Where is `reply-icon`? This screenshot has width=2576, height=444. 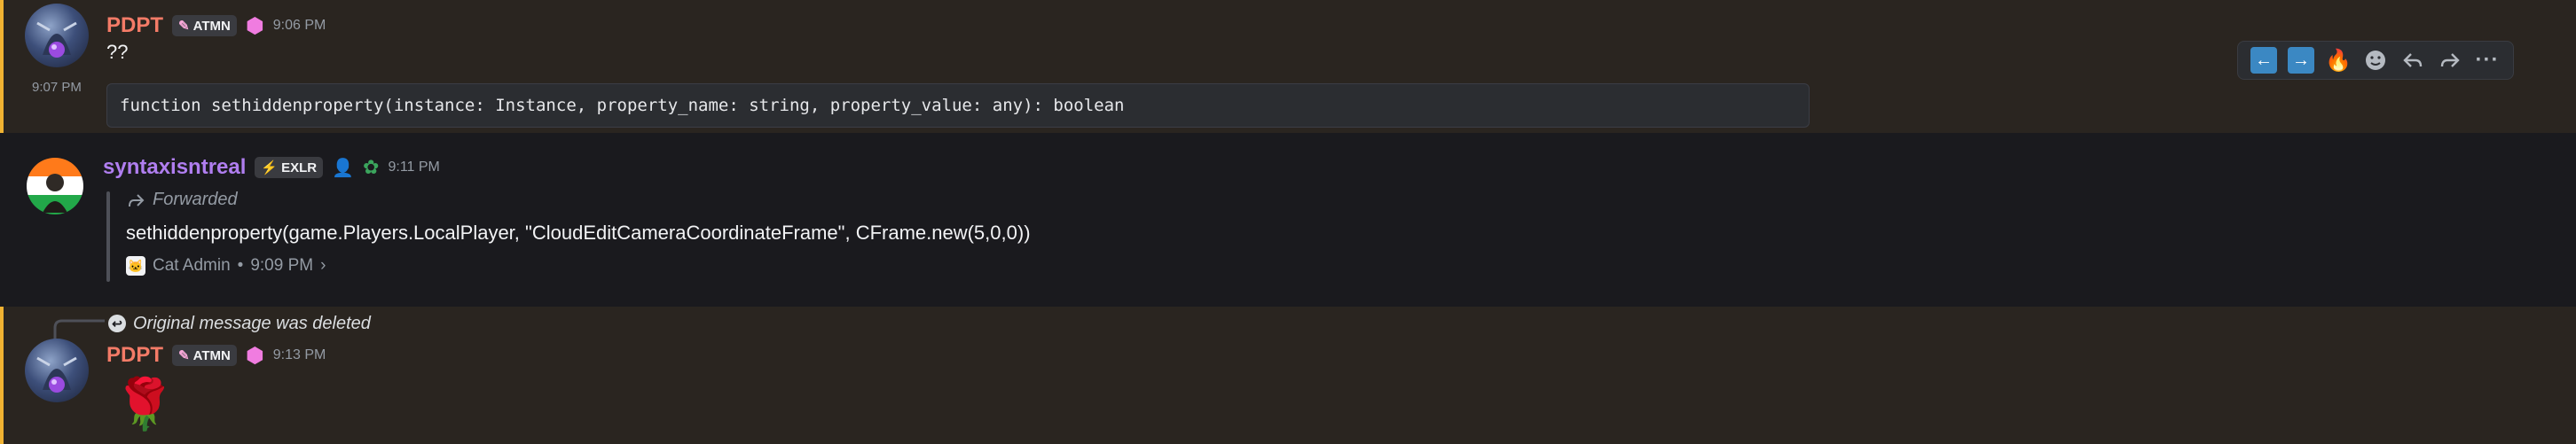 reply-icon is located at coordinates (2413, 60).